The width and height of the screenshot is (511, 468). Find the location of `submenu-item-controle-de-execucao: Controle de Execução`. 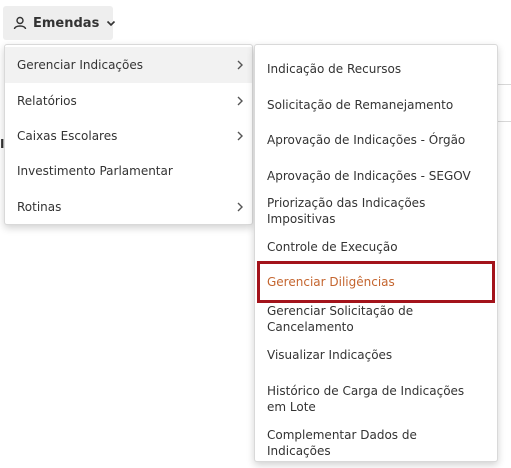

submenu-item-controle-de-execucao: Controle de Execução is located at coordinates (376, 246).